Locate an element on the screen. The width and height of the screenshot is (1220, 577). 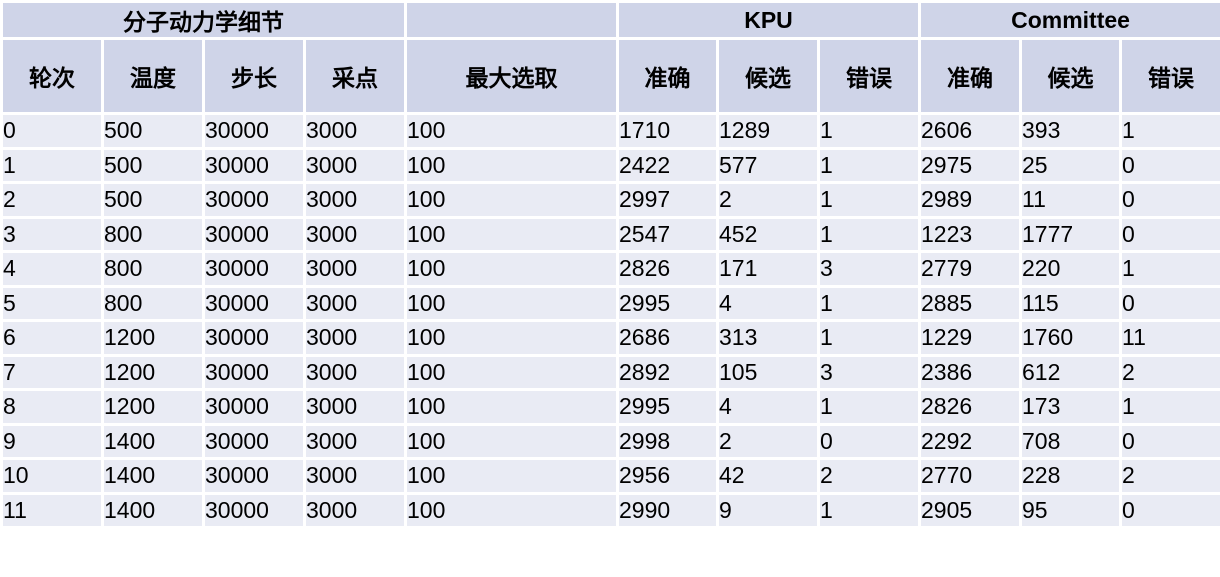
table-cell: 1289 is located at coordinates (768, 131).